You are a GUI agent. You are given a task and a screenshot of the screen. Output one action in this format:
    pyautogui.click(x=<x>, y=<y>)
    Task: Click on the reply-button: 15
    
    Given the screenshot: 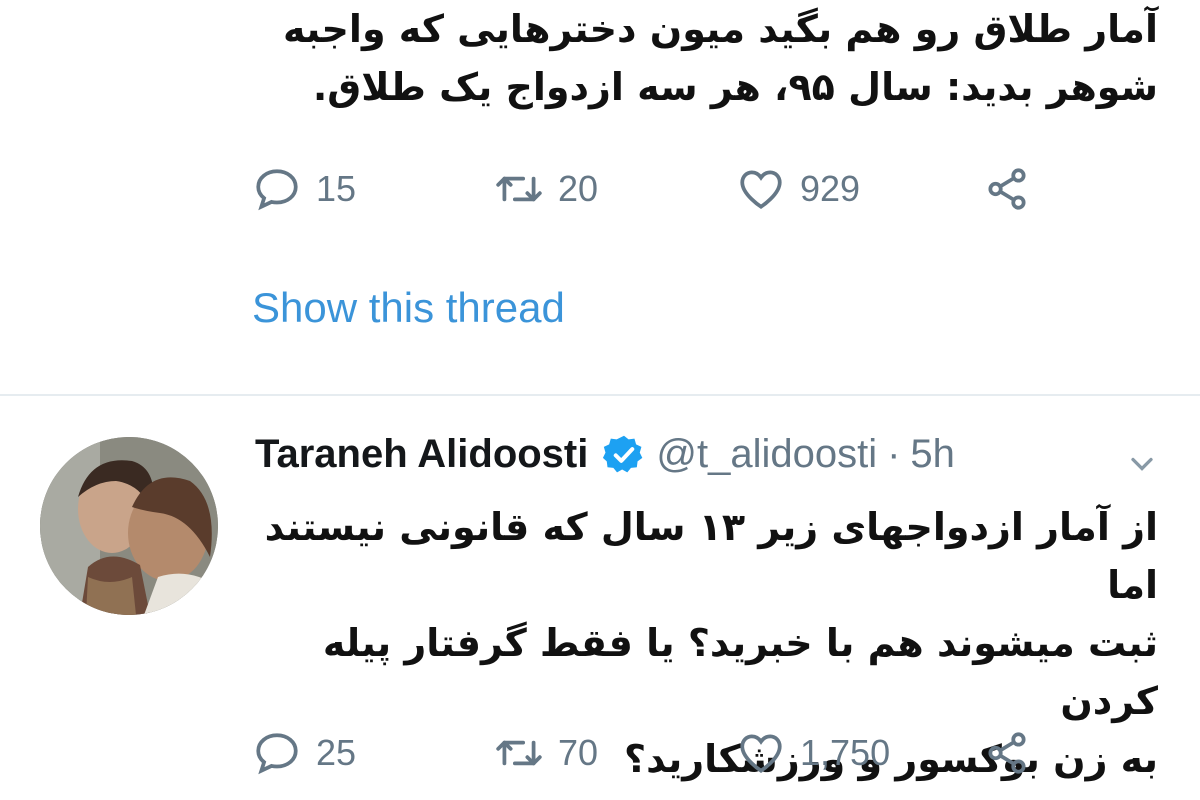 What is the action you would take?
    pyautogui.click(x=373, y=189)
    